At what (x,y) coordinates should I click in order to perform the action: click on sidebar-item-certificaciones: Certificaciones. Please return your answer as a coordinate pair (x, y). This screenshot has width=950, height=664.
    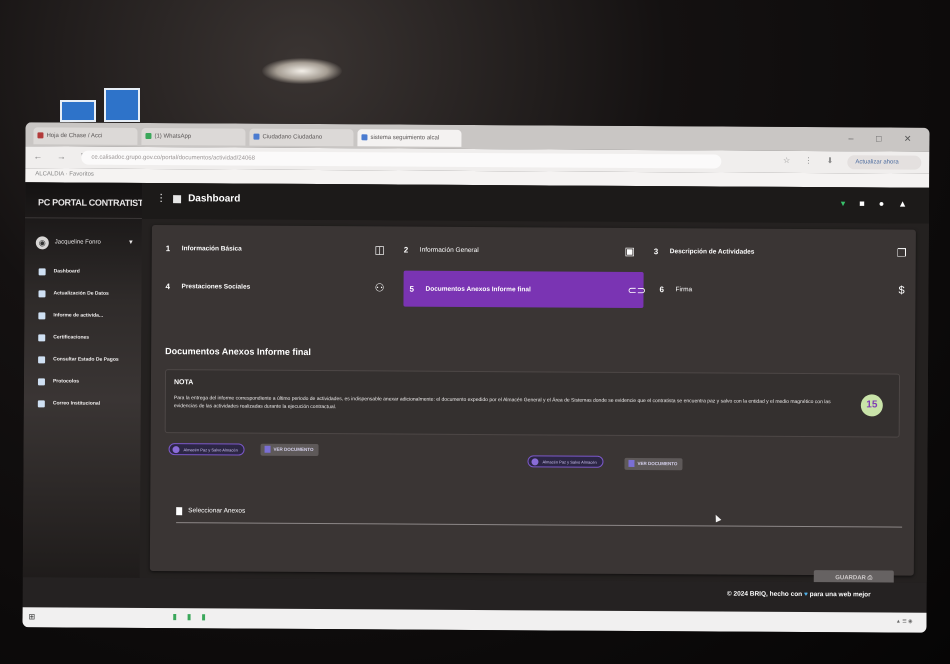
    Looking at the image, I should click on (82, 337).